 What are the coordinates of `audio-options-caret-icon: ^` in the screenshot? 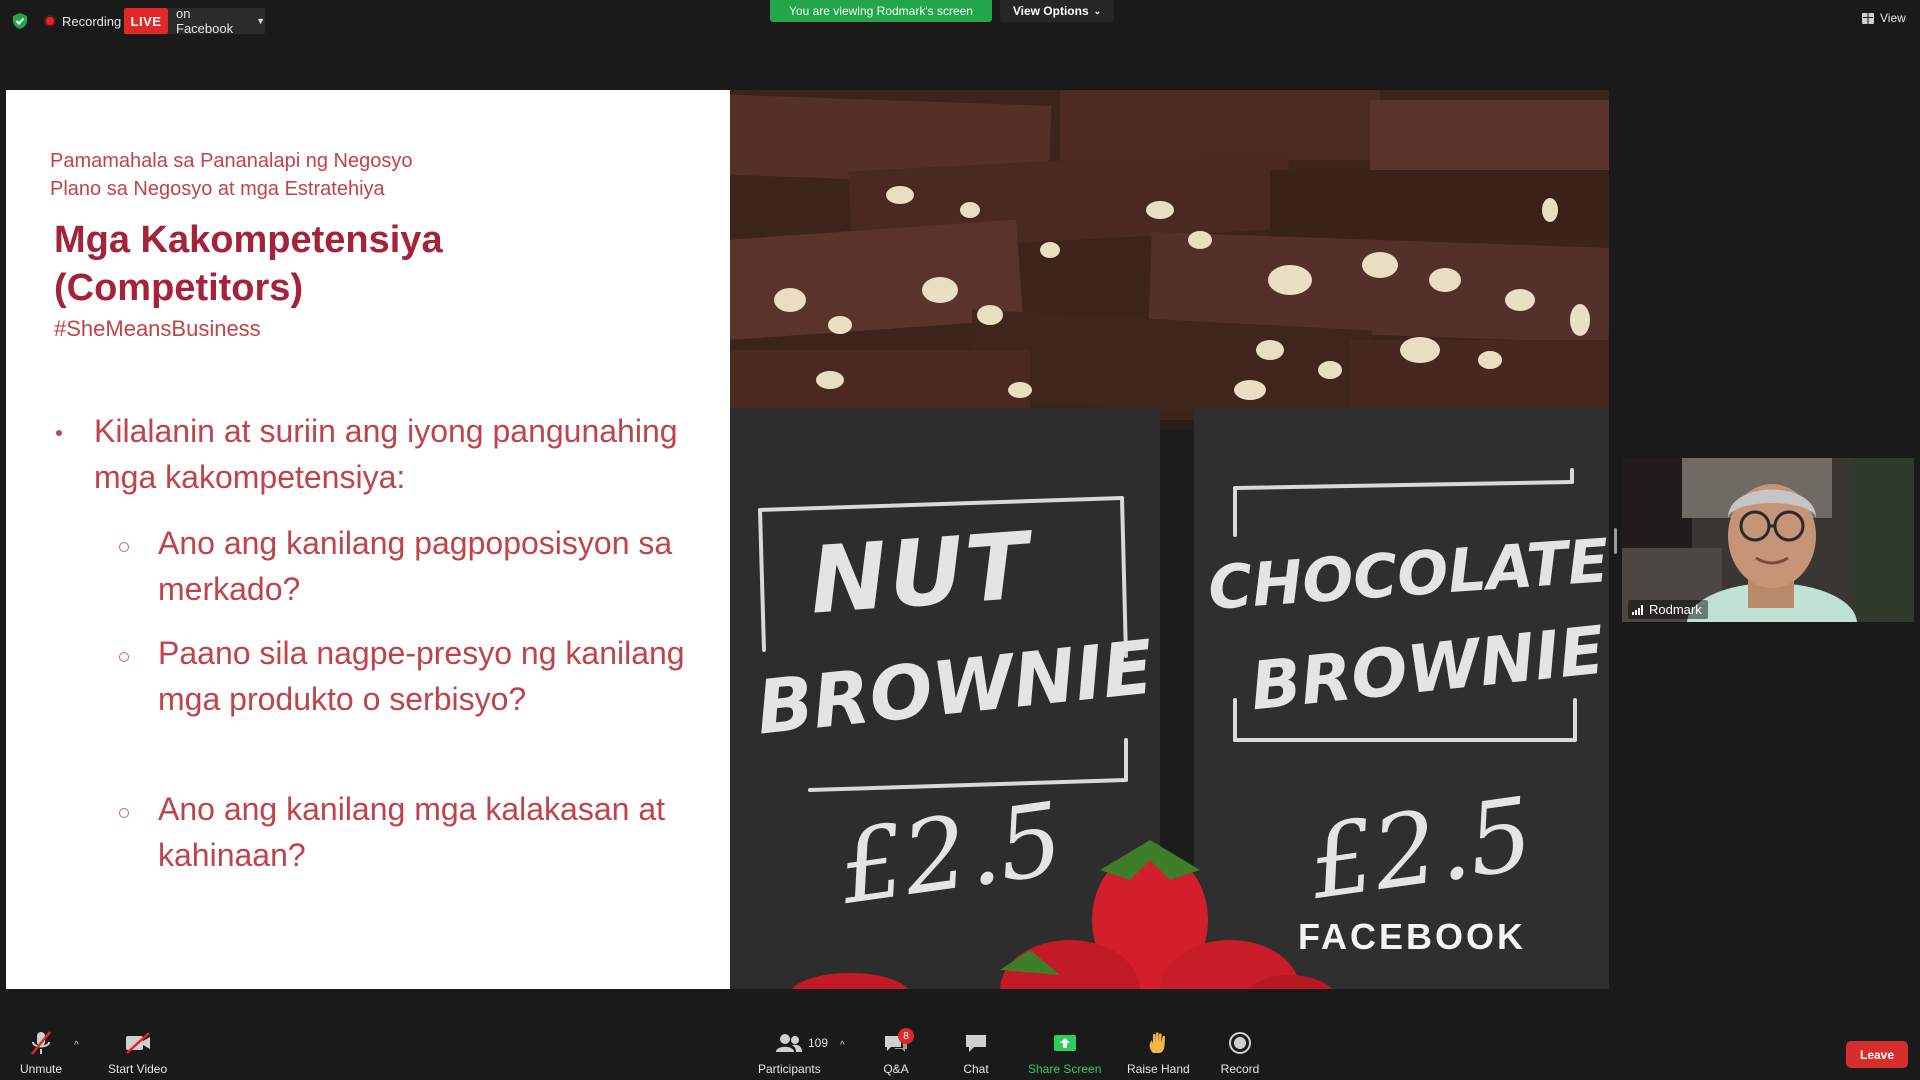 It's located at (76, 1045).